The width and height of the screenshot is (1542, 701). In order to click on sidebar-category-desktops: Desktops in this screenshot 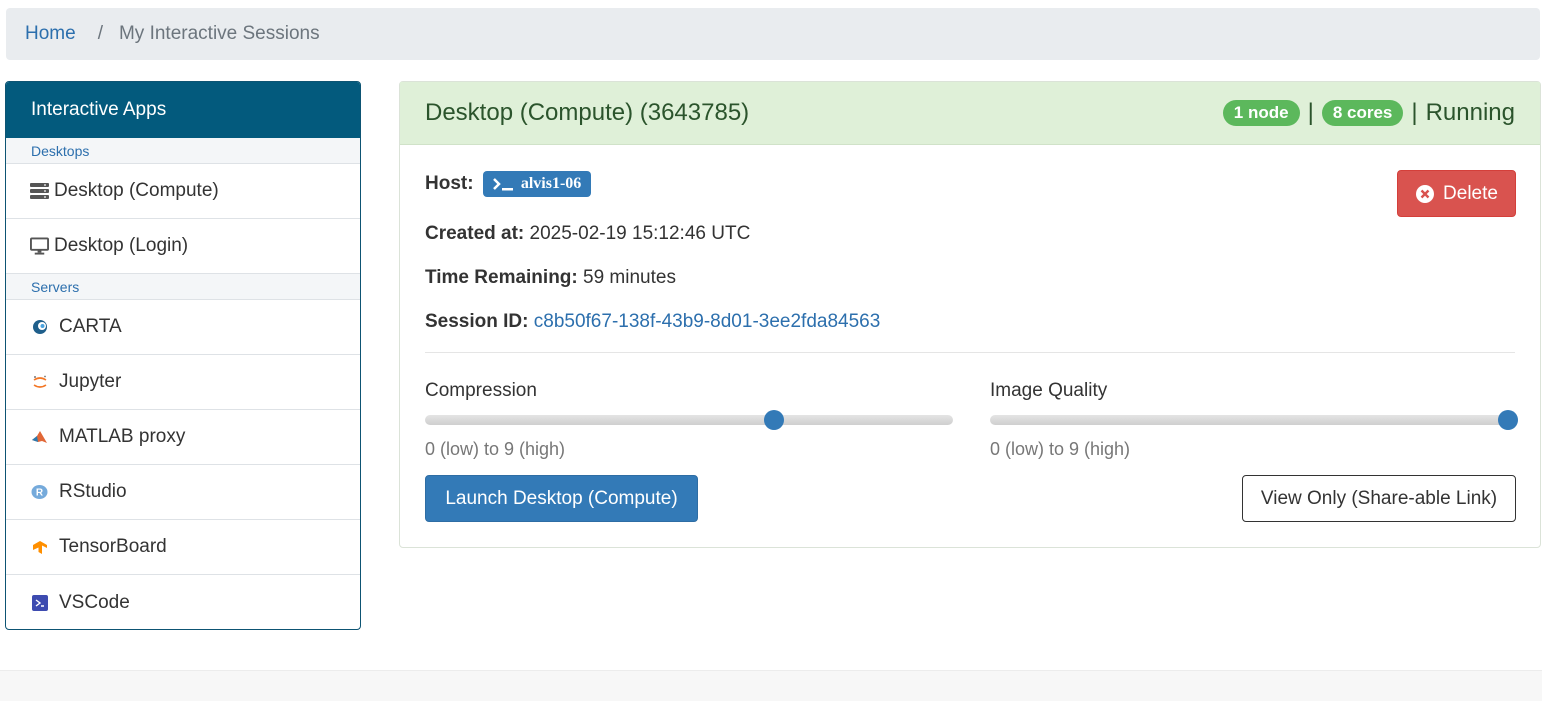, I will do `click(183, 151)`.